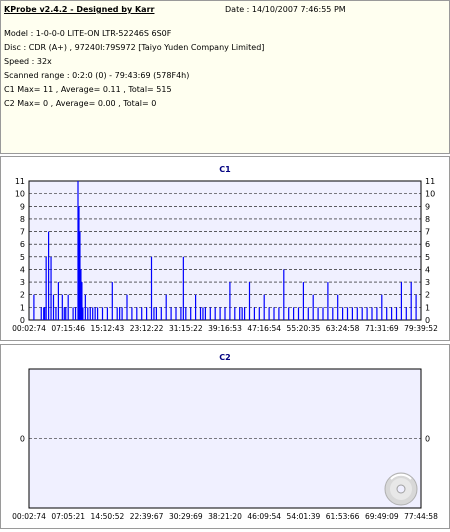  Describe the element at coordinates (68, 328) in the screenshot. I see `x-tick-label: 07:15:46` at that location.